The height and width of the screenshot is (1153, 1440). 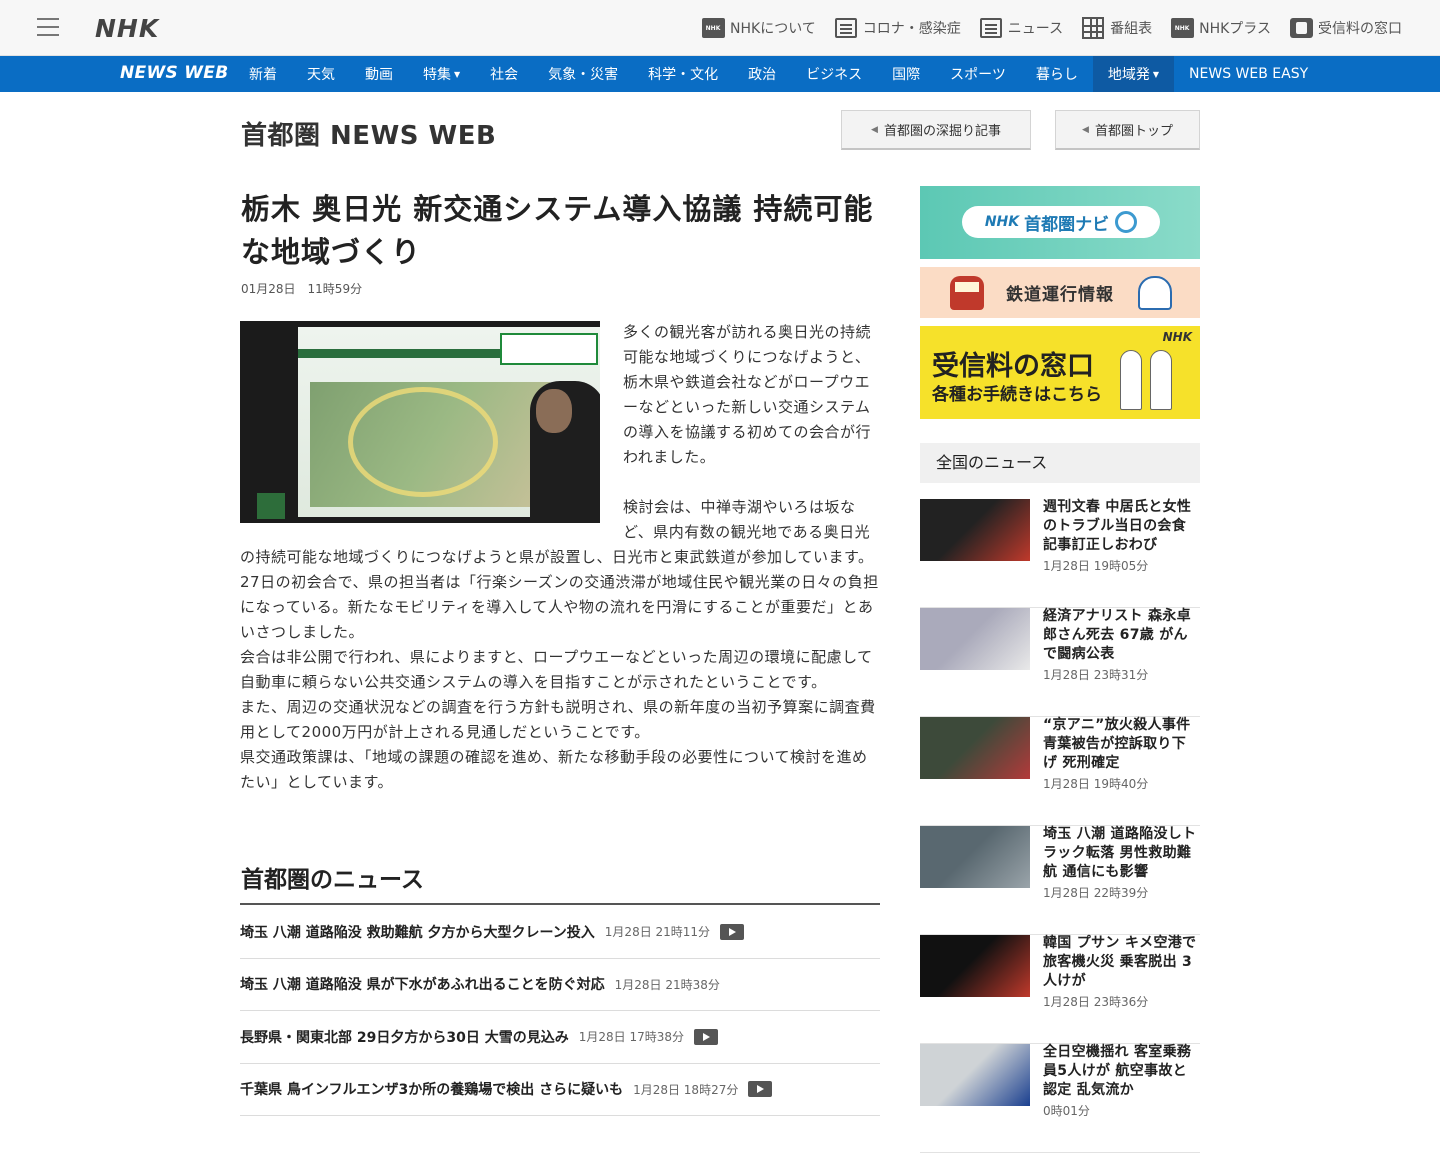 What do you see at coordinates (263, 74) in the screenshot?
I see `nav-item-new: 新着` at bounding box center [263, 74].